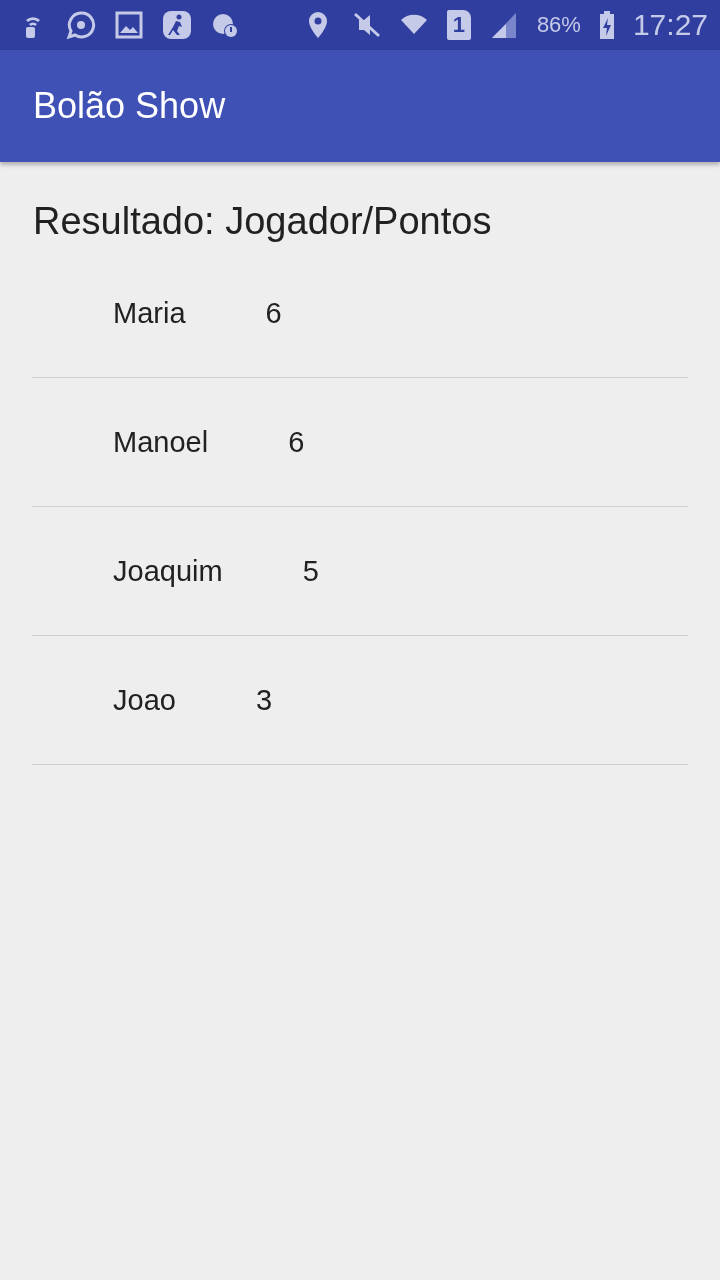 This screenshot has height=1280, width=720. I want to click on result-row: Manoel 6, so click(360, 442).